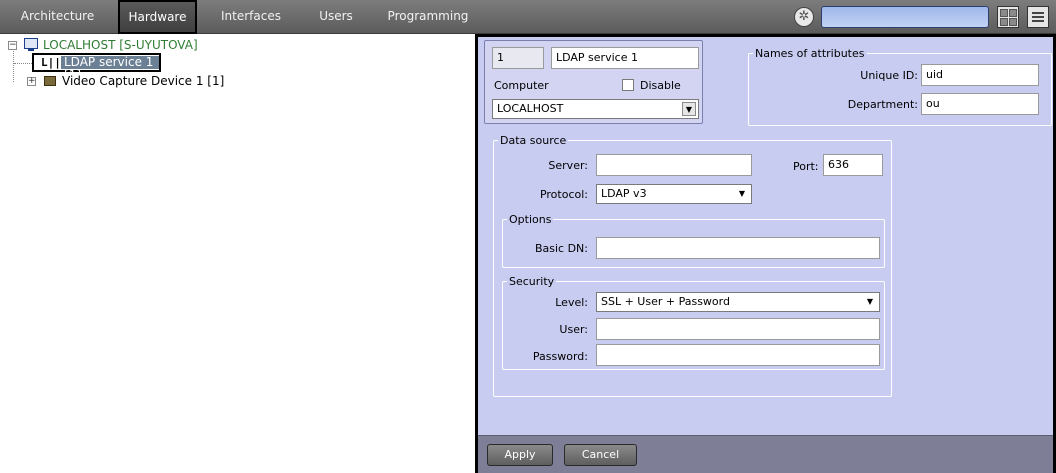  What do you see at coordinates (520, 455) in the screenshot?
I see `apply-button: Apply` at bounding box center [520, 455].